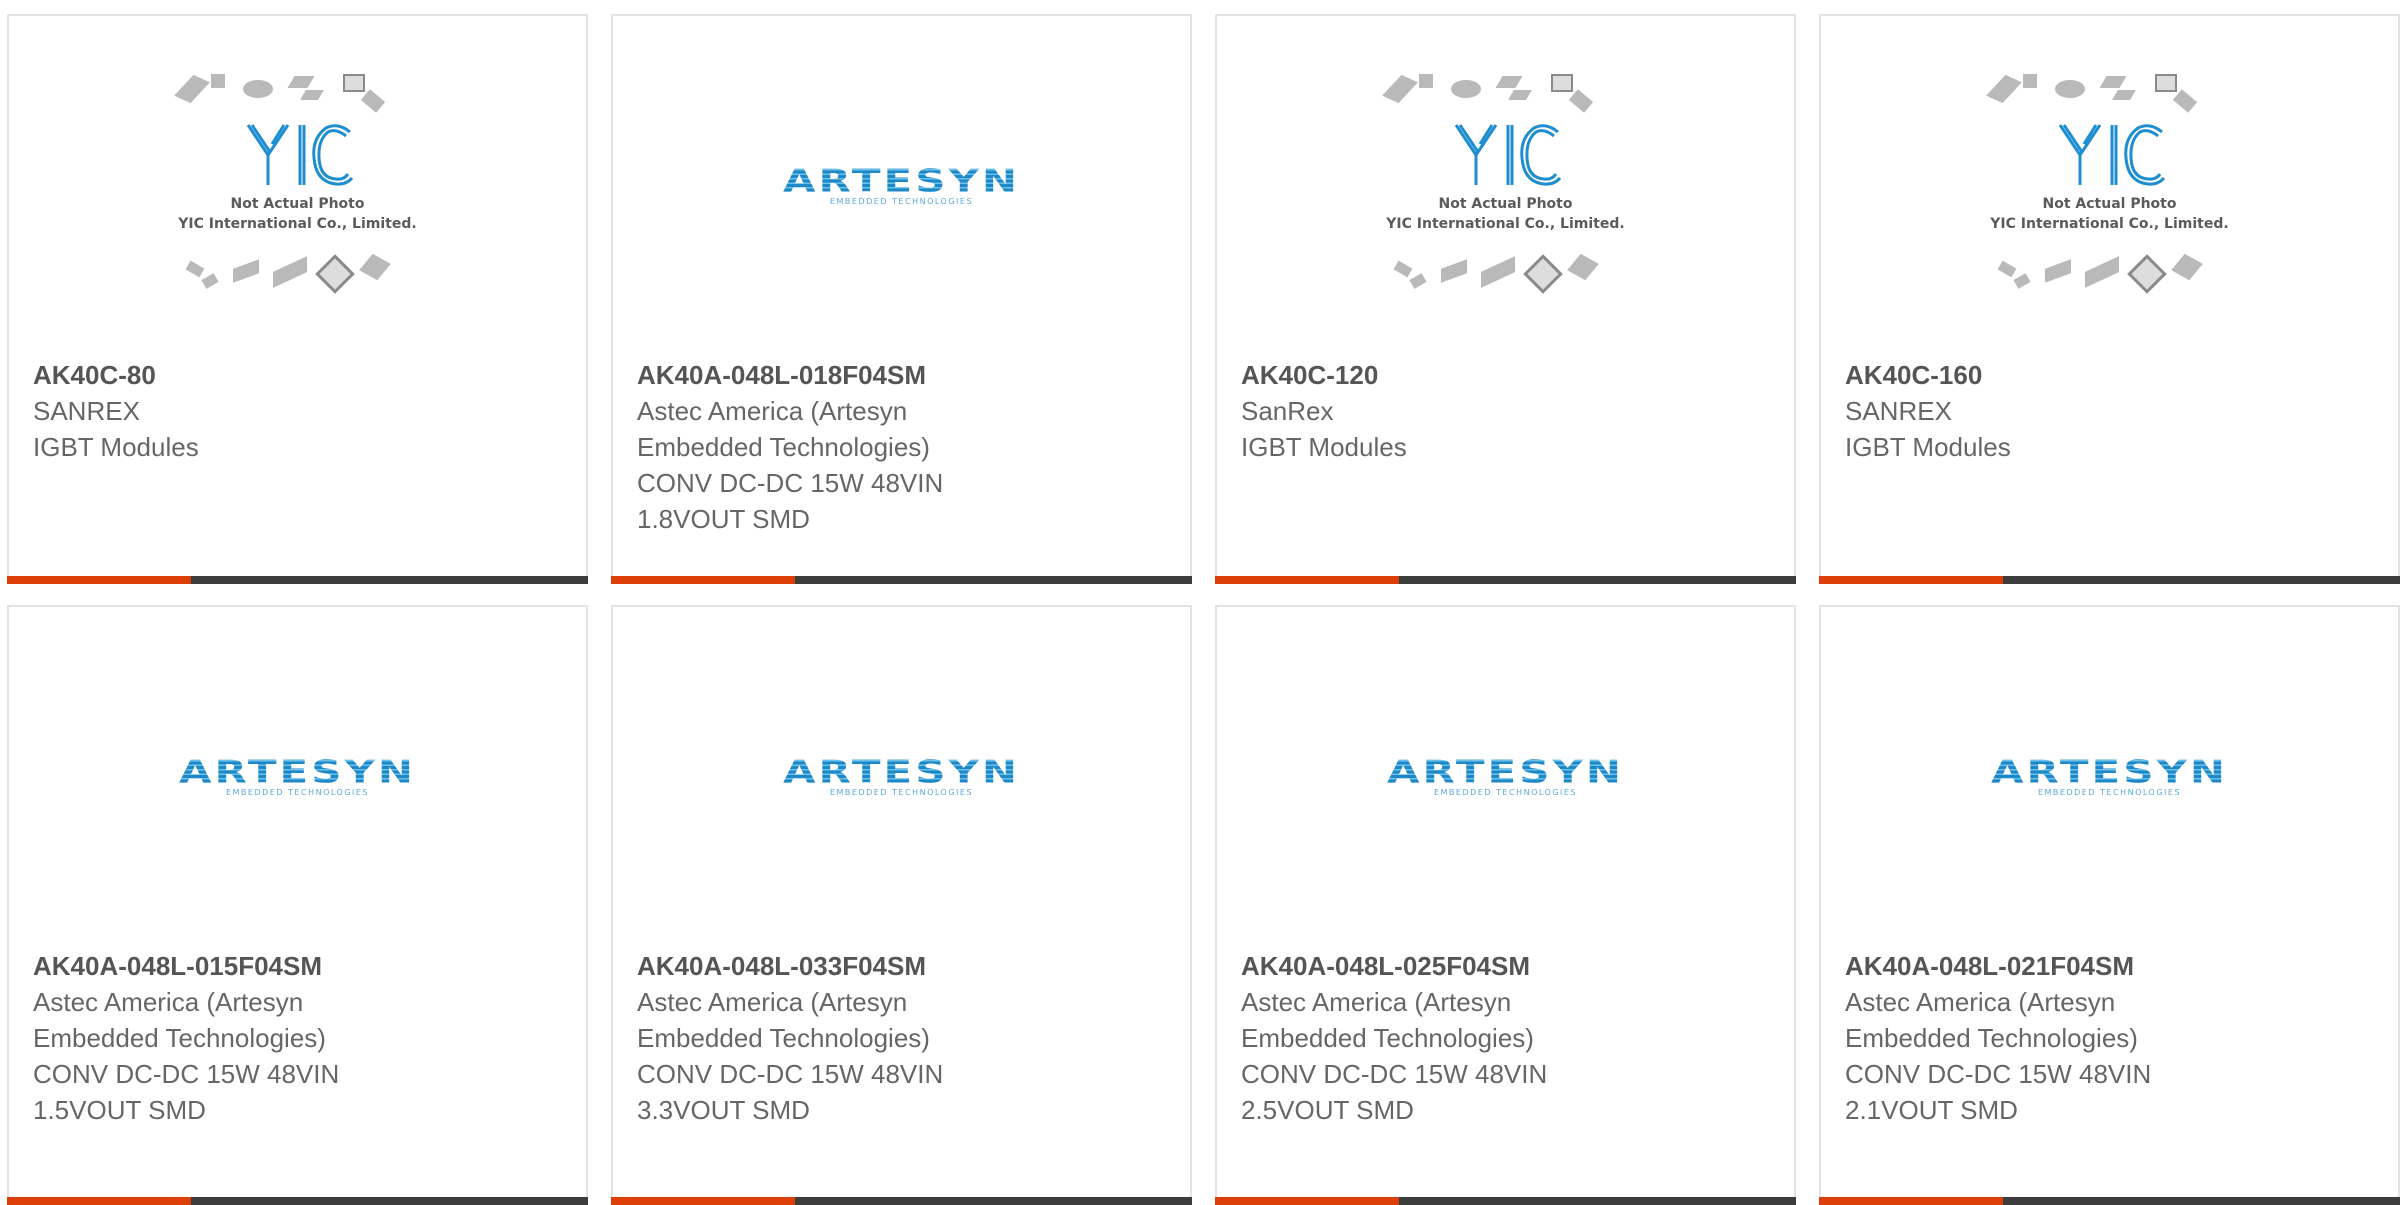  I want to click on part-number-link: AK40C-80, so click(299, 375).